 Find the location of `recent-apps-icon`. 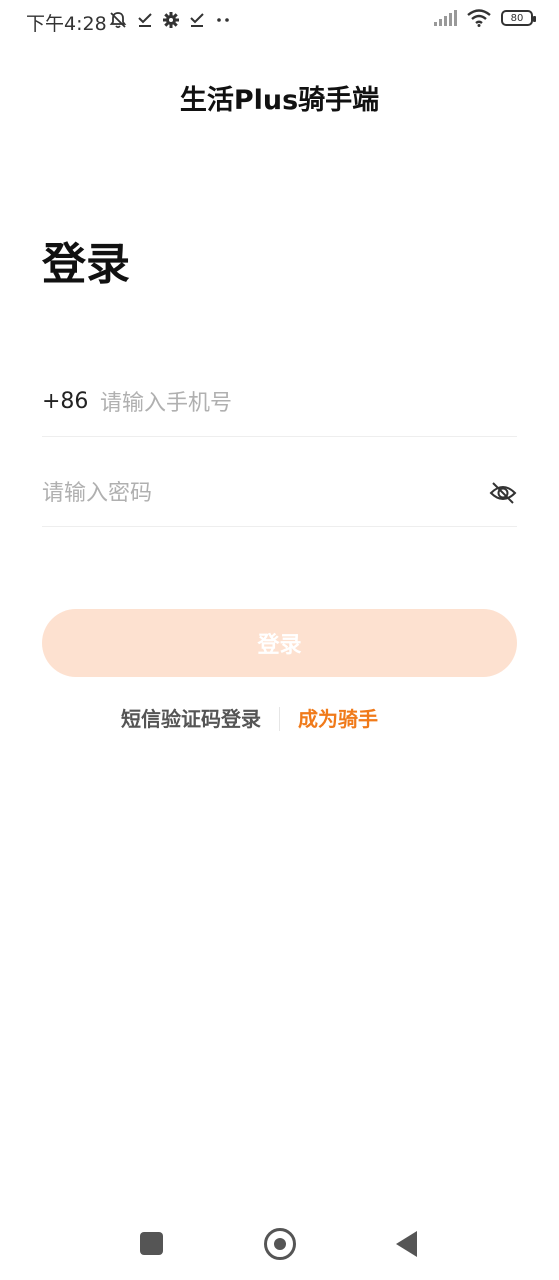

recent-apps-icon is located at coordinates (151, 1243).